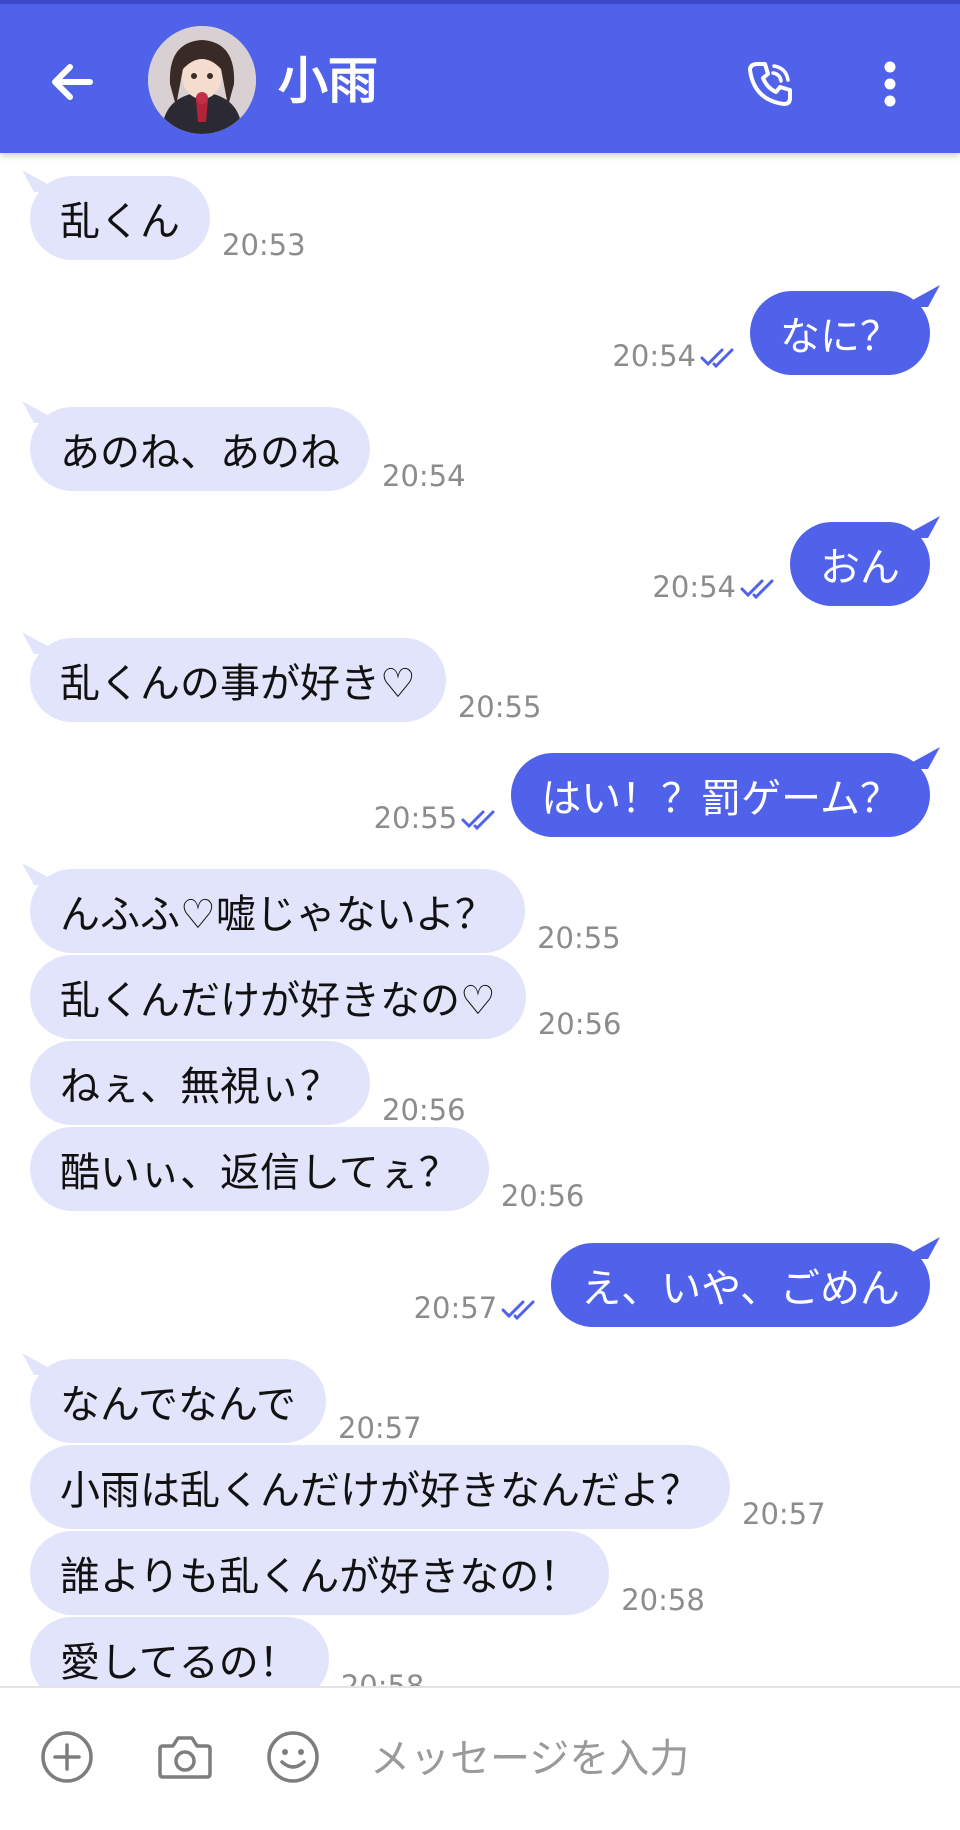 This screenshot has width=960, height=1830. I want to click on message-outgoing: 20:54 おん, so click(796, 561).